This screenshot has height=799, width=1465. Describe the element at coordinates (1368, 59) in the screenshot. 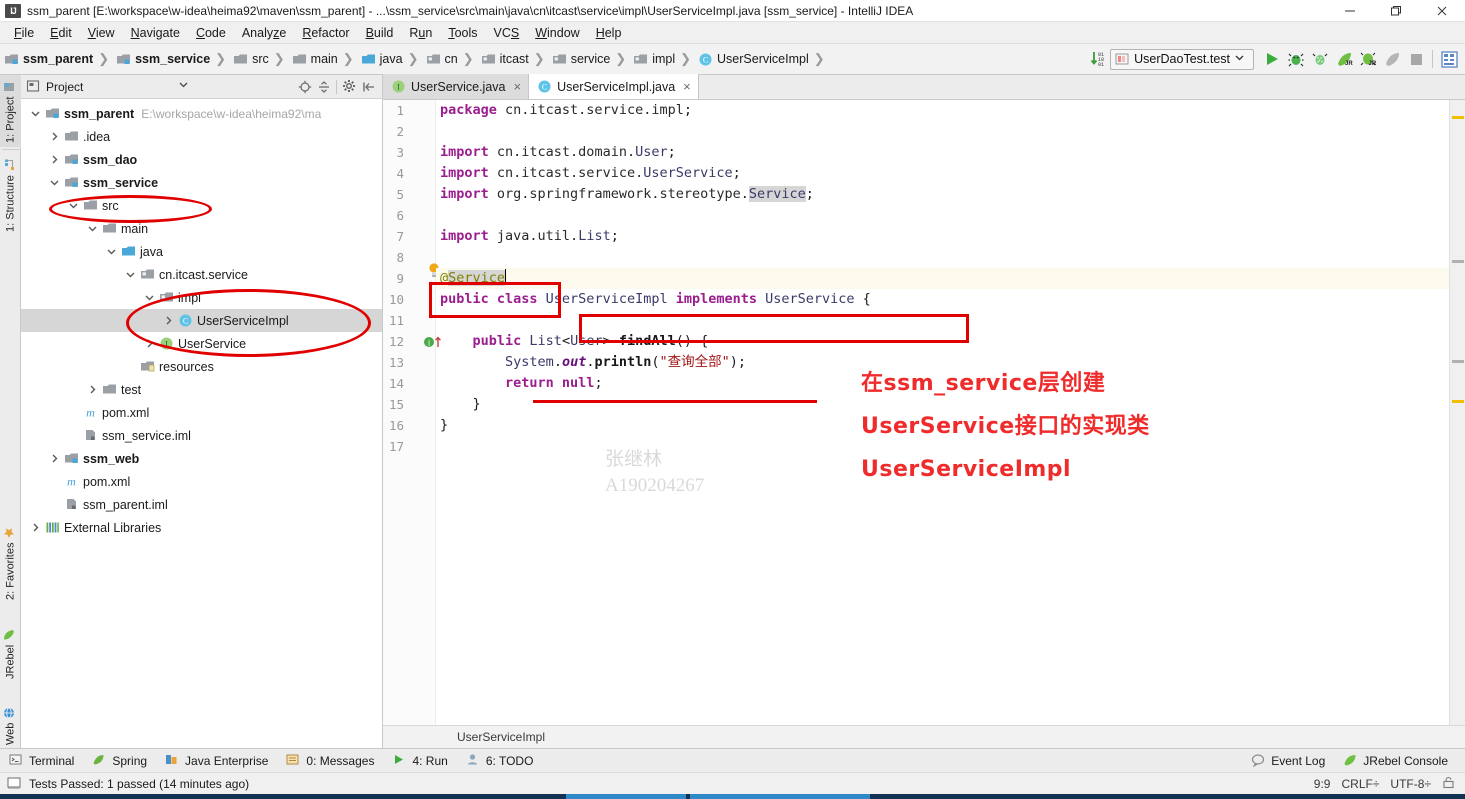

I see `jrebel-debug-button: JR` at that location.